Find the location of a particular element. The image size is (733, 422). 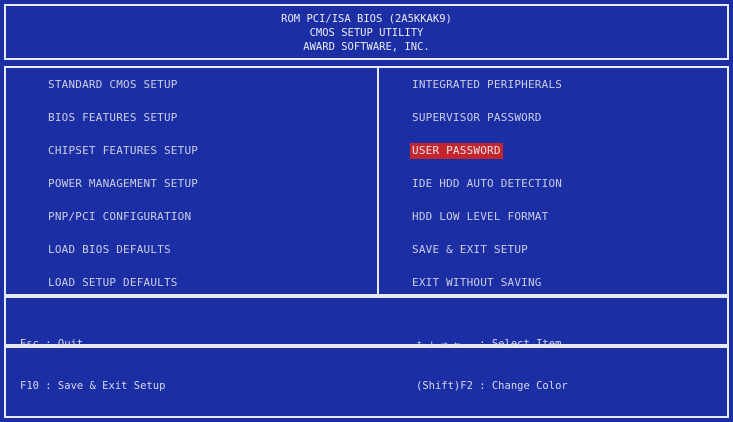

menu-item-ide-hdd-auto-detection: IDE HDD AUTO DETECTION is located at coordinates (487, 184).